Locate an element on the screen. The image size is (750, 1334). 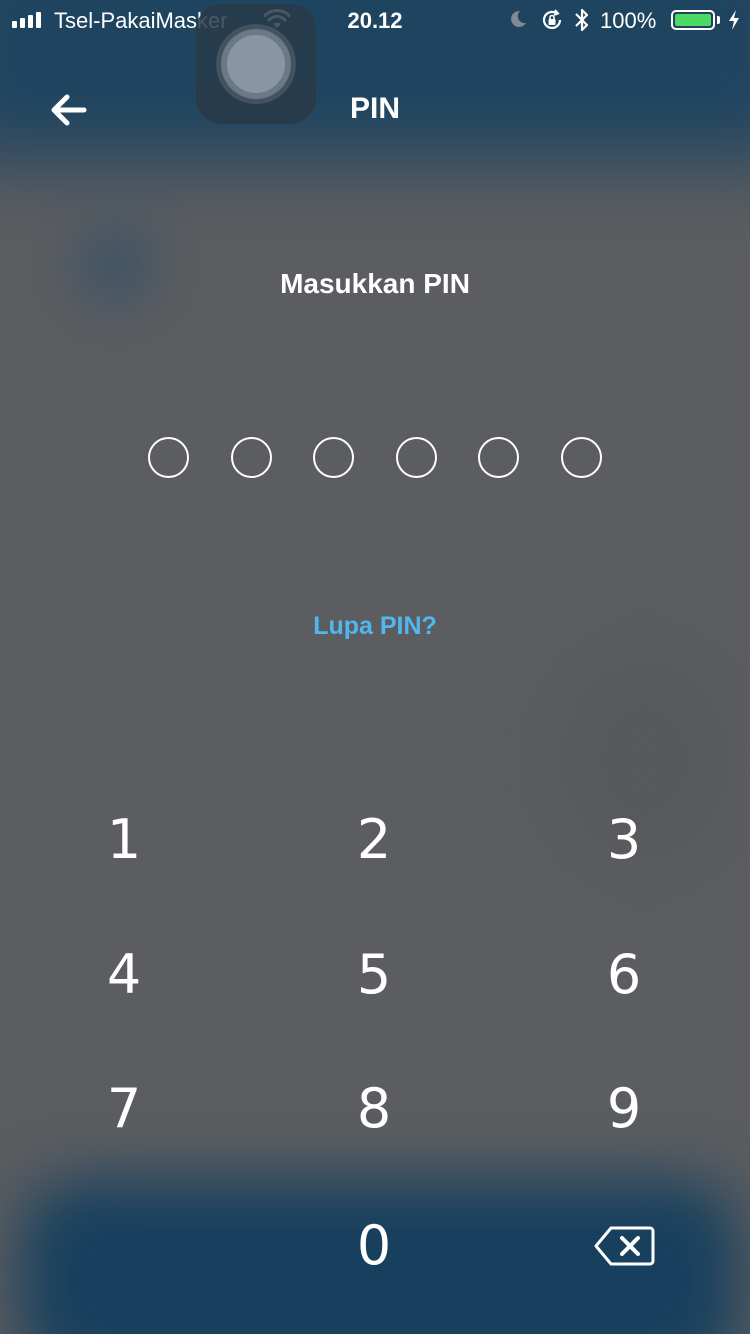
moon-icon is located at coordinates (518, 18).